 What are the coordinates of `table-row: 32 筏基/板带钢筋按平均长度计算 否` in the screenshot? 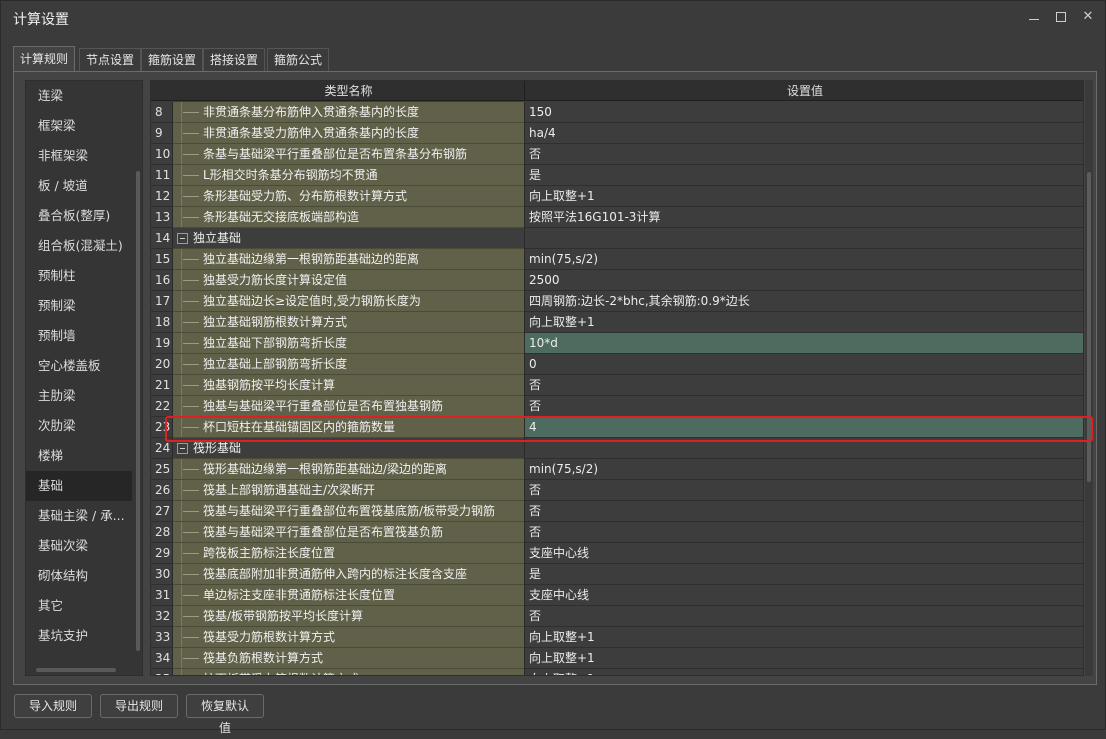 It's located at (617, 616).